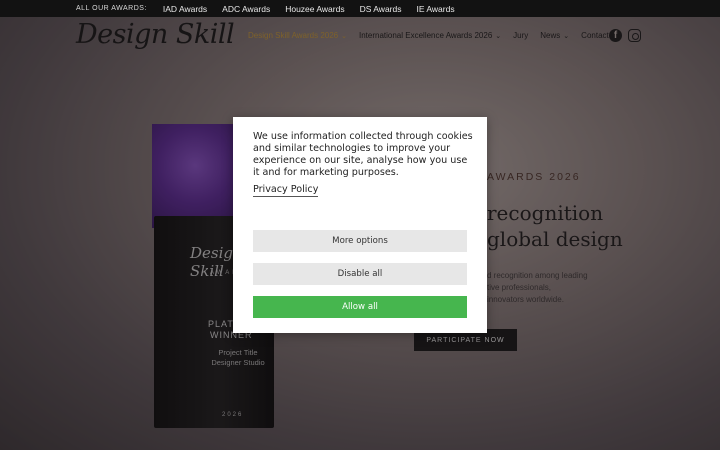 The height and width of the screenshot is (450, 720). I want to click on topbar-link-houzee: Houzee Awards, so click(314, 9).